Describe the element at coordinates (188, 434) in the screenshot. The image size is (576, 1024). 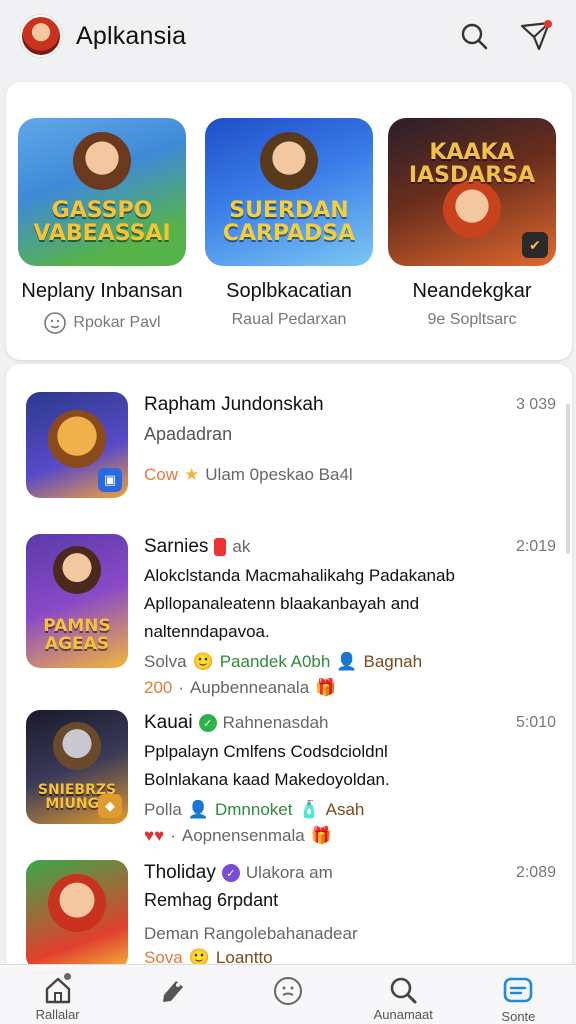
I see `list-subtitle: Apadadran` at that location.